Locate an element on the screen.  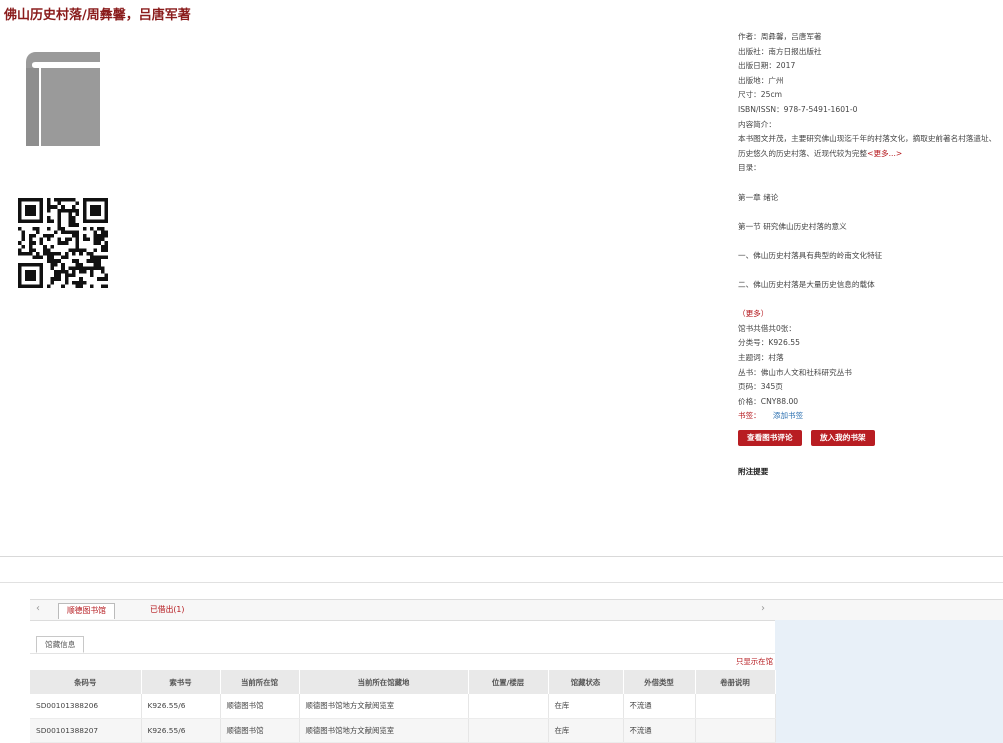
column-header: 条码号 is located at coordinates (86, 682).